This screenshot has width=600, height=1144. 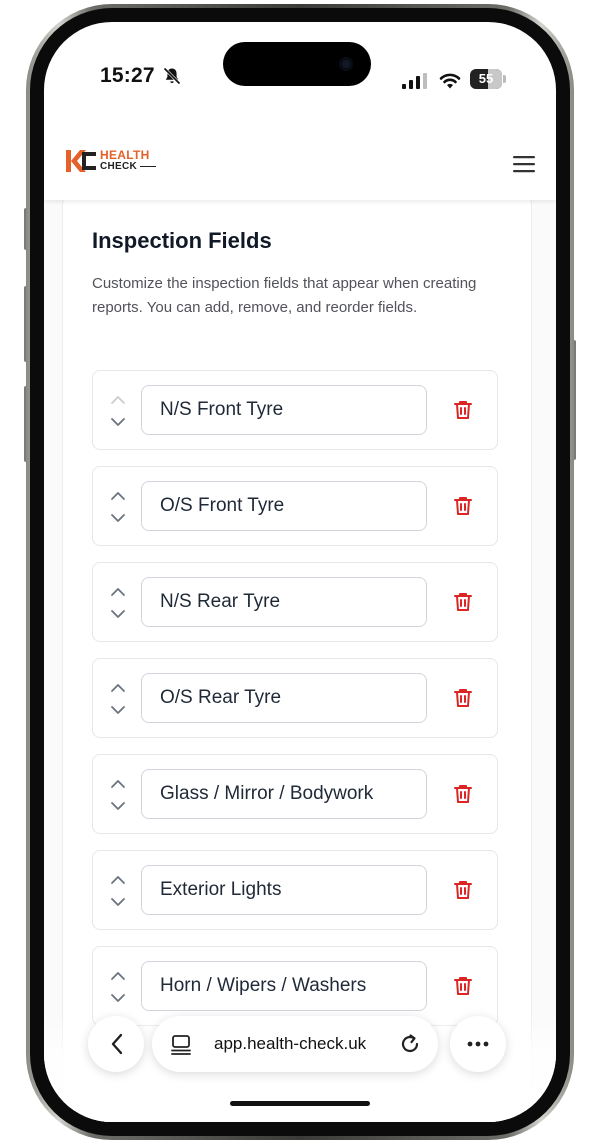 What do you see at coordinates (290, 1043) in the screenshot?
I see `browser-url-text: app.health-check.uk` at bounding box center [290, 1043].